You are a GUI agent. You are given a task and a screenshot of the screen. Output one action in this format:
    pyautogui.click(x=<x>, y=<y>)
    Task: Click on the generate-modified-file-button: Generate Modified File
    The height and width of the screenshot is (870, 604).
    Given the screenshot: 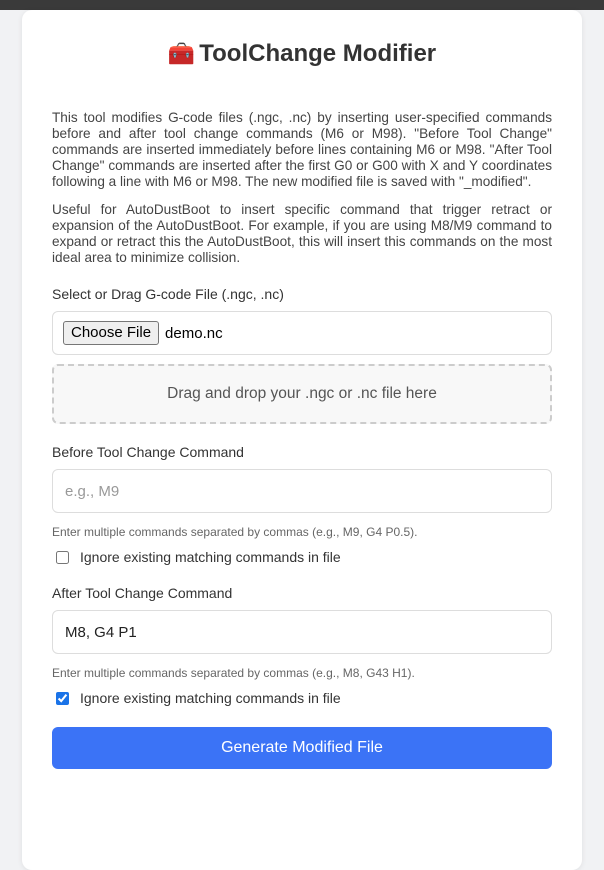 What is the action you would take?
    pyautogui.click(x=302, y=748)
    